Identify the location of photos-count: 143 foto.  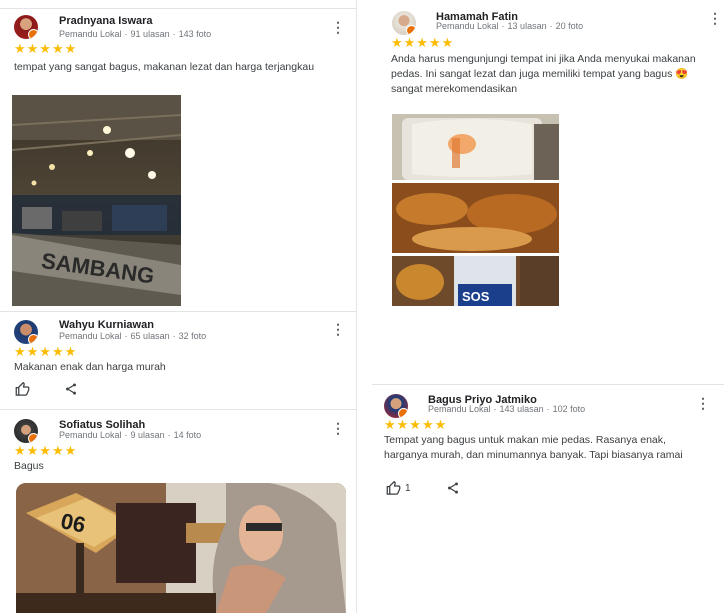
(195, 34).